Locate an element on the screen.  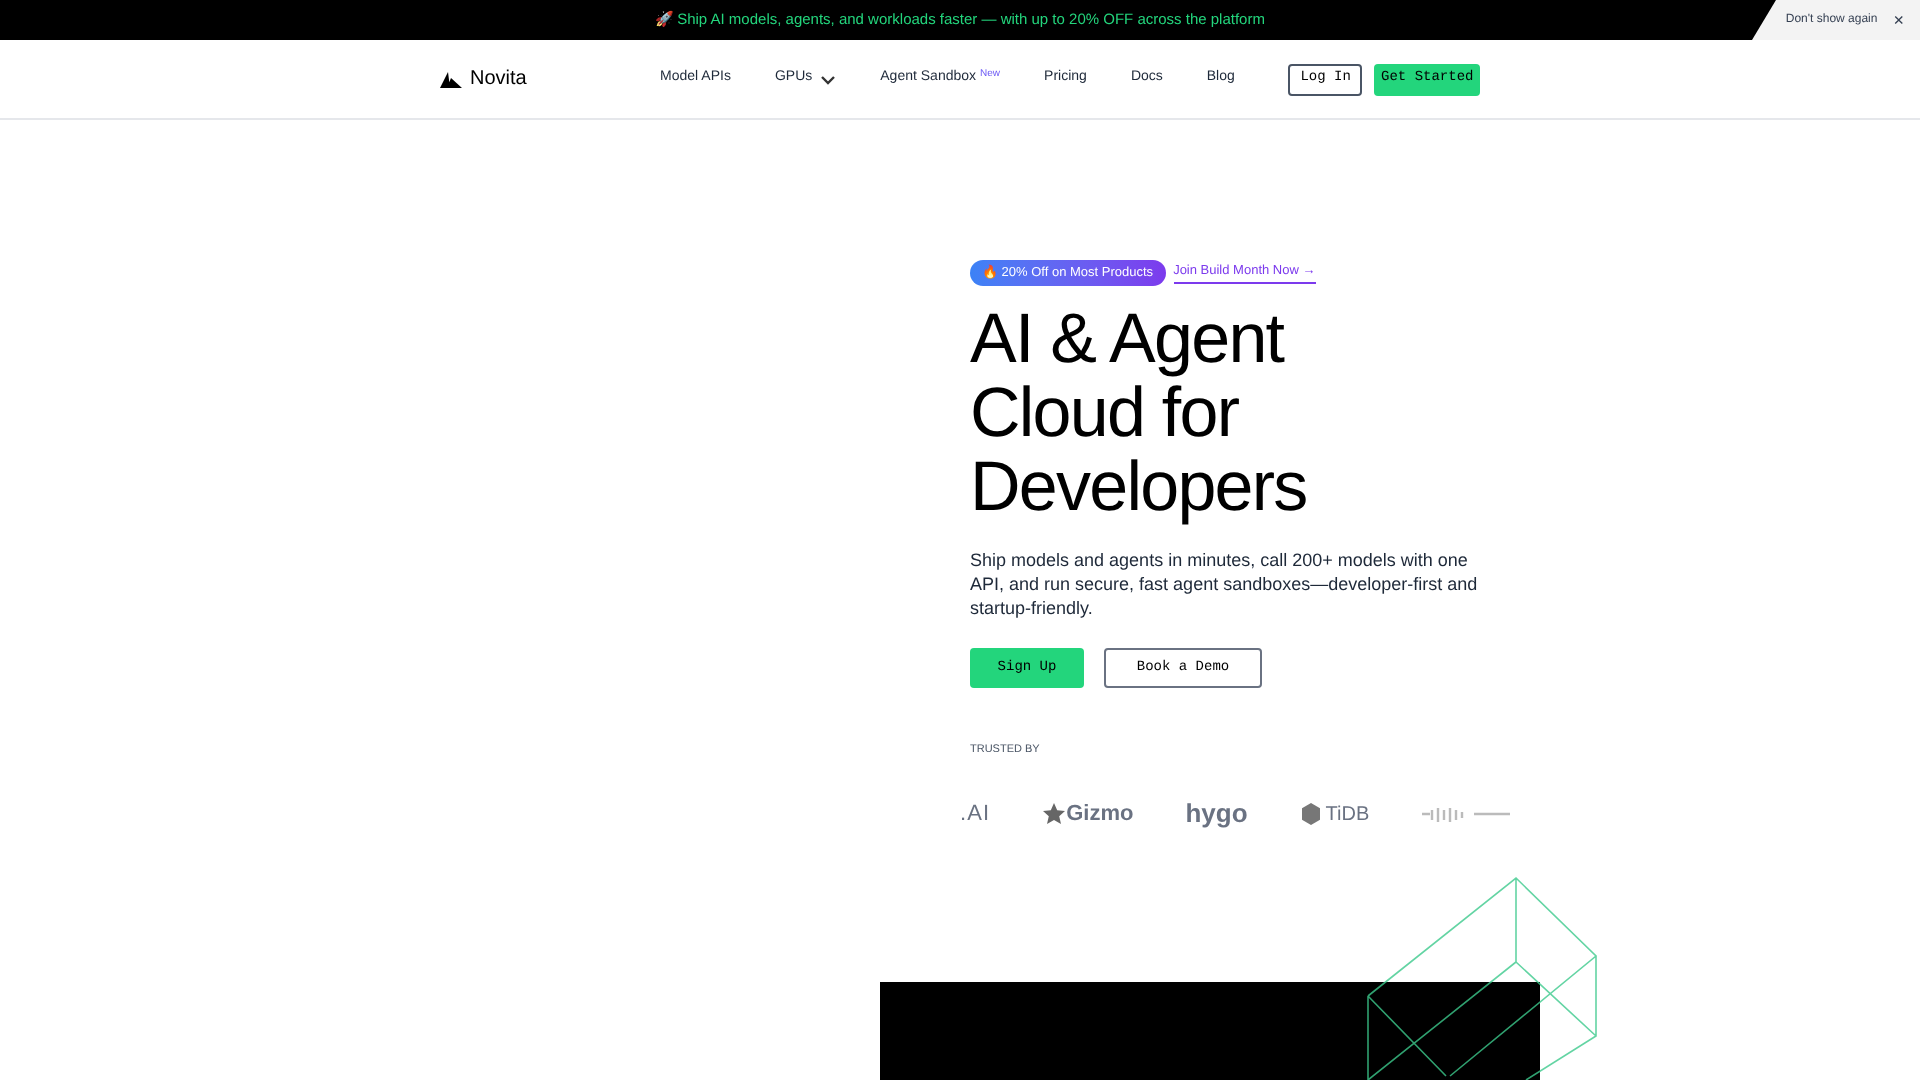
brand-name: Novita is located at coordinates (498, 79).